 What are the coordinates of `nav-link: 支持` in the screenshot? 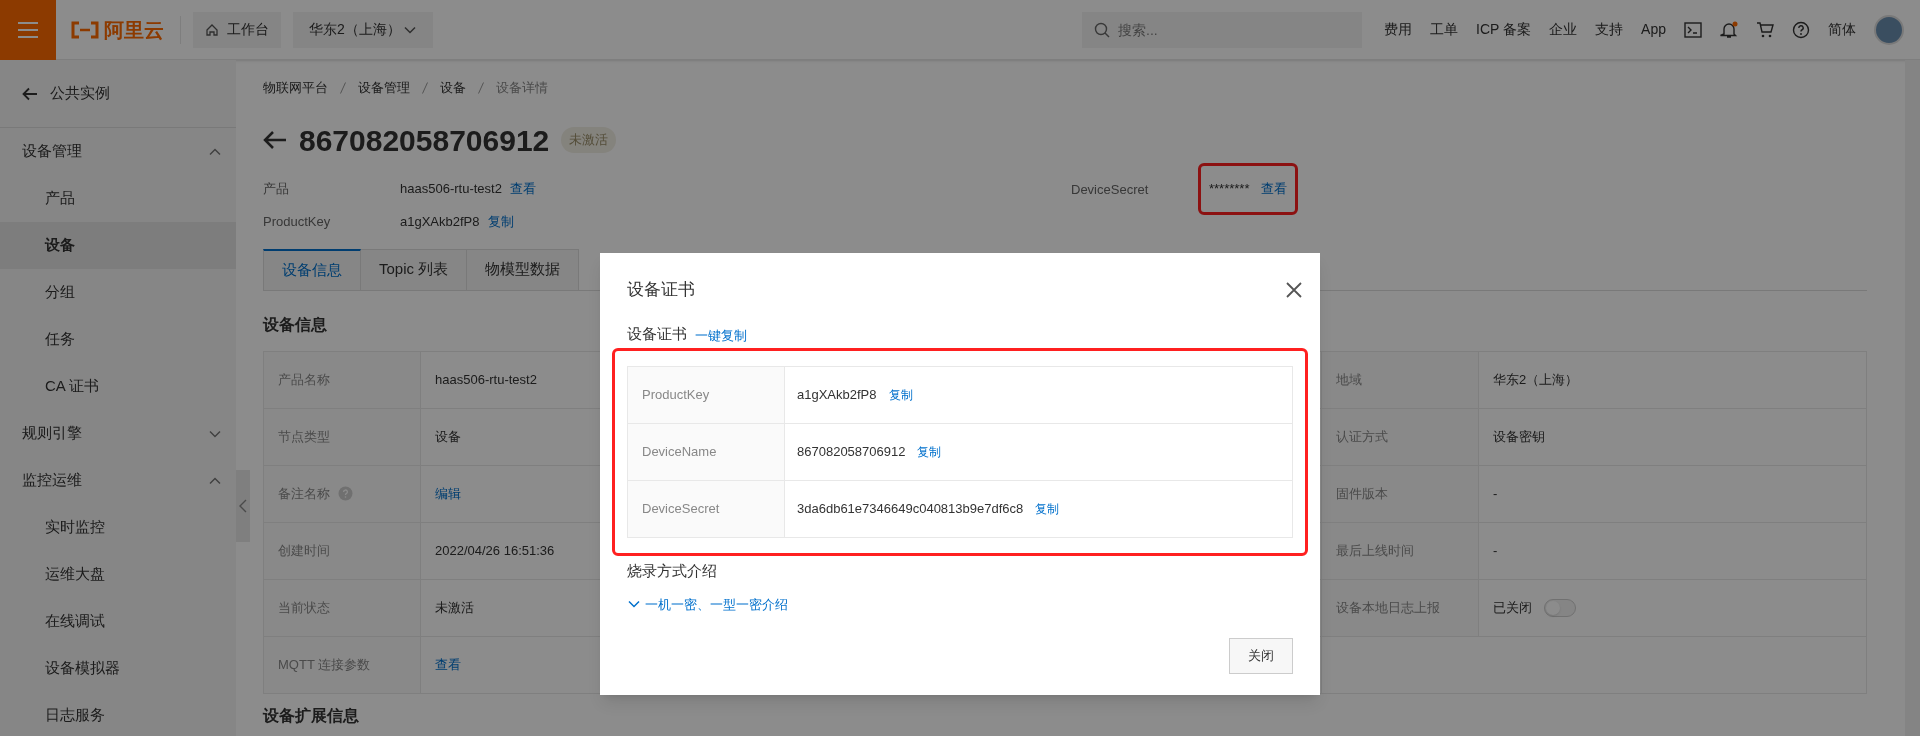 It's located at (1609, 29).